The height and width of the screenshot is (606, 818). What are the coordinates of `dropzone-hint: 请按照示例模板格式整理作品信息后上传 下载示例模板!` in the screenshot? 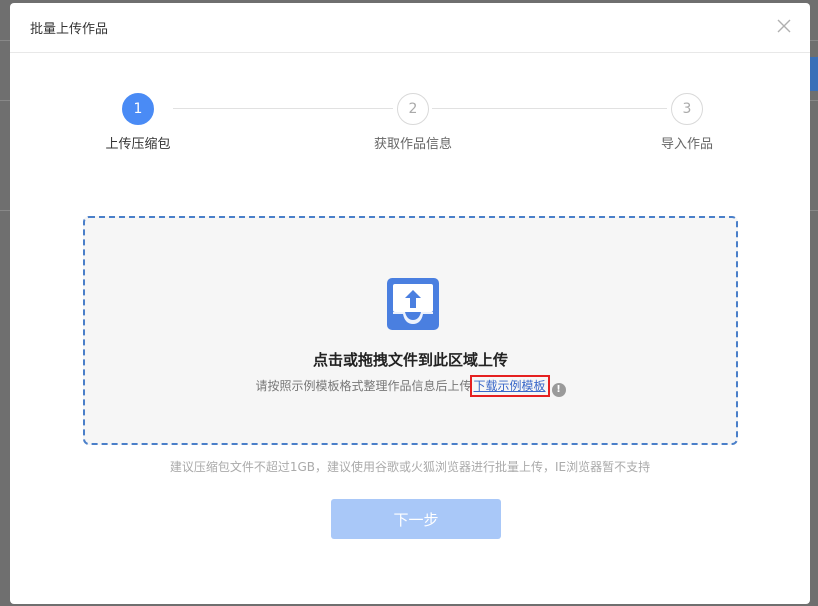 It's located at (410, 386).